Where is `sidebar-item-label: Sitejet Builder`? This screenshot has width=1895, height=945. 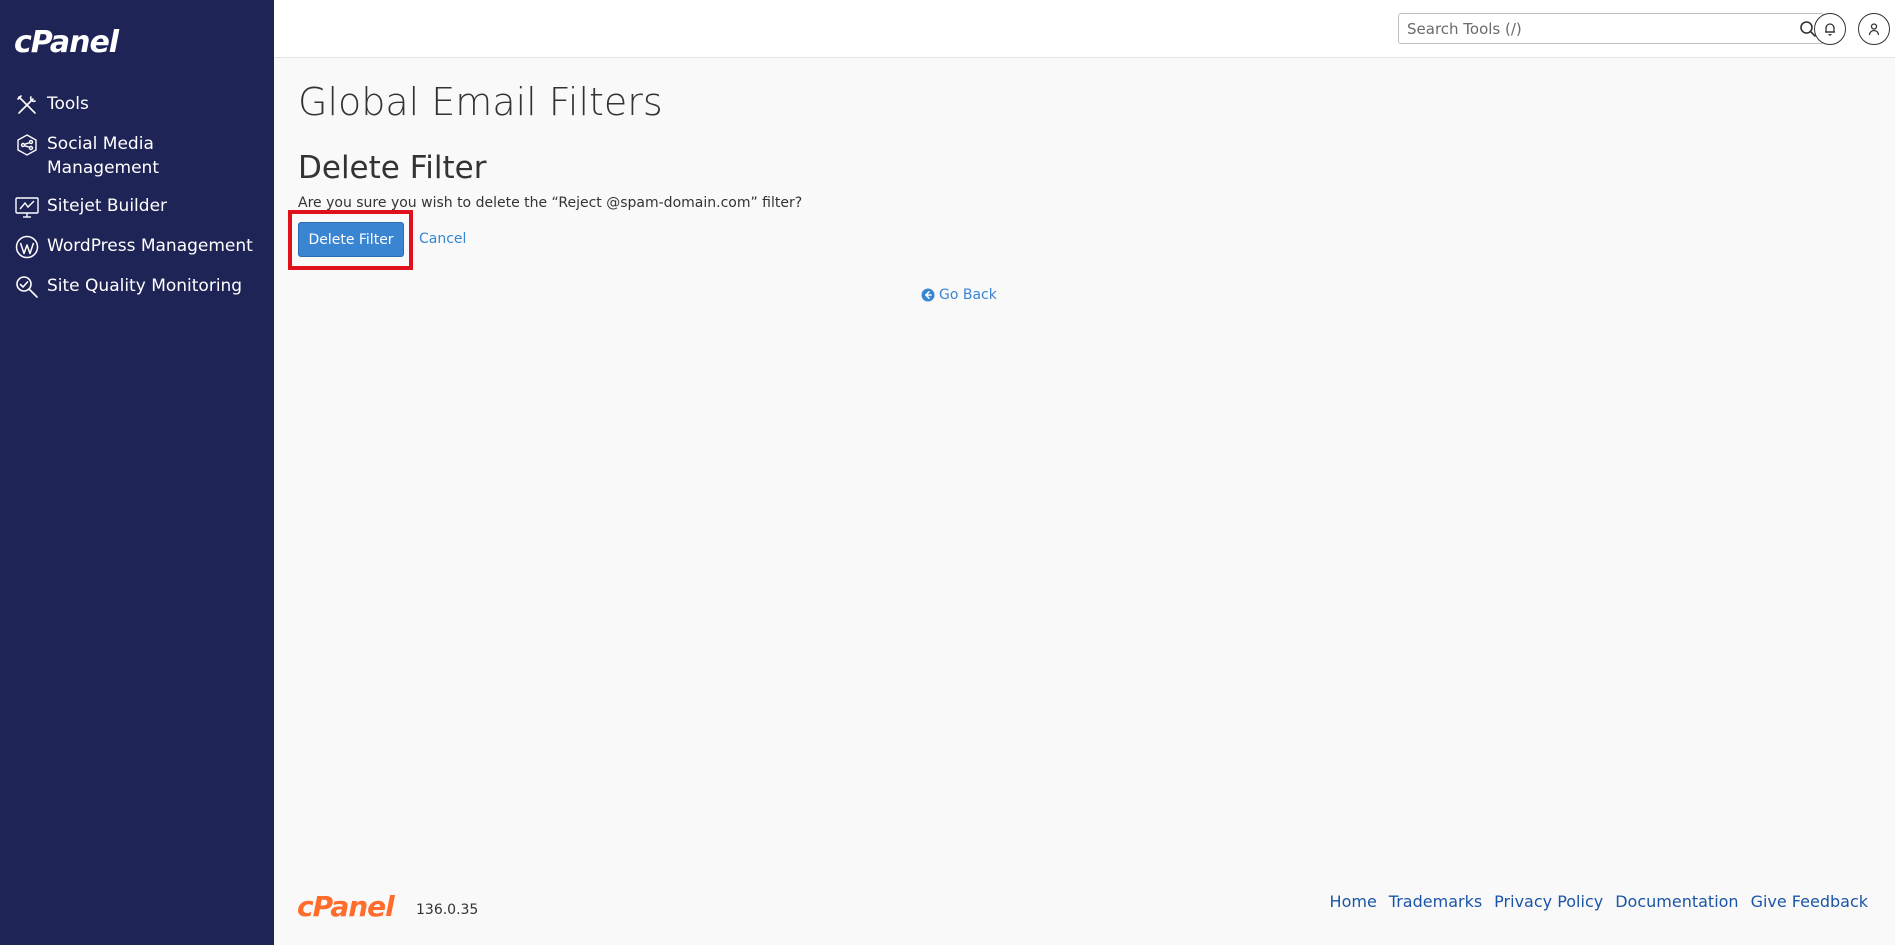 sidebar-item-label: Sitejet Builder is located at coordinates (107, 206).